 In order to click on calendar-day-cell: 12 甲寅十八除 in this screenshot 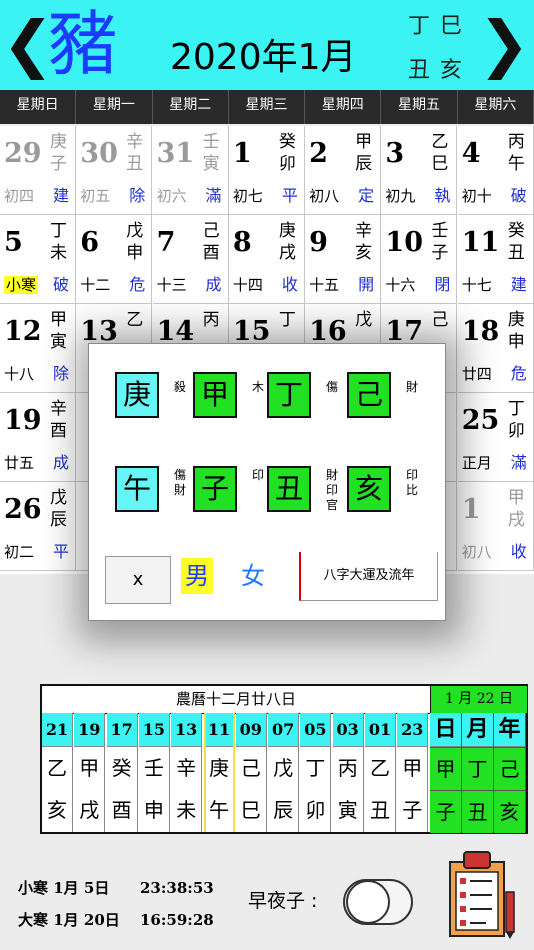, I will do `click(38, 348)`.